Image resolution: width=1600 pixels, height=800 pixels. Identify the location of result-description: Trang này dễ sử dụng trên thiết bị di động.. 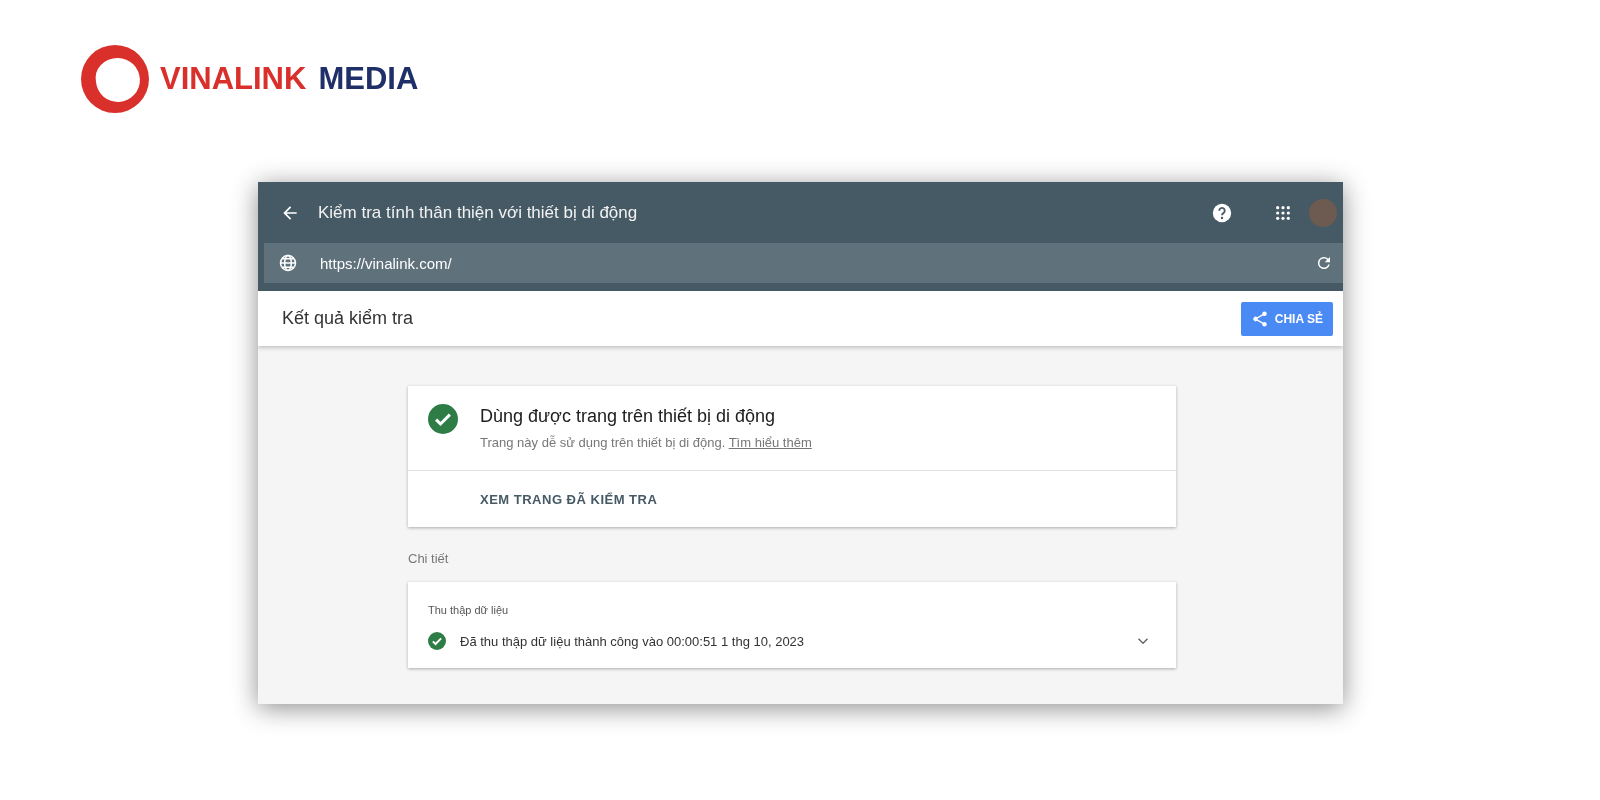
(603, 442).